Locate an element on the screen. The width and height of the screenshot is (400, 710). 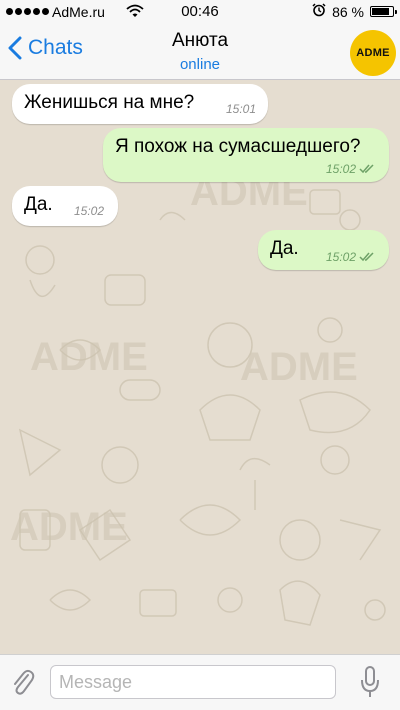
battery-icon is located at coordinates (383, 11).